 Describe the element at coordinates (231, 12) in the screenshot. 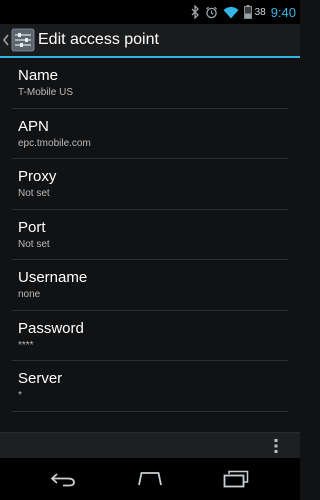

I see `wifi-icon` at that location.